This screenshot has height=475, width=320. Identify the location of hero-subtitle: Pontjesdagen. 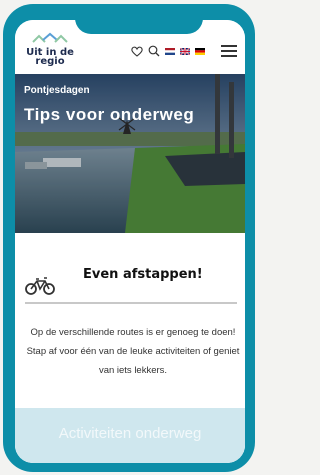
(57, 90).